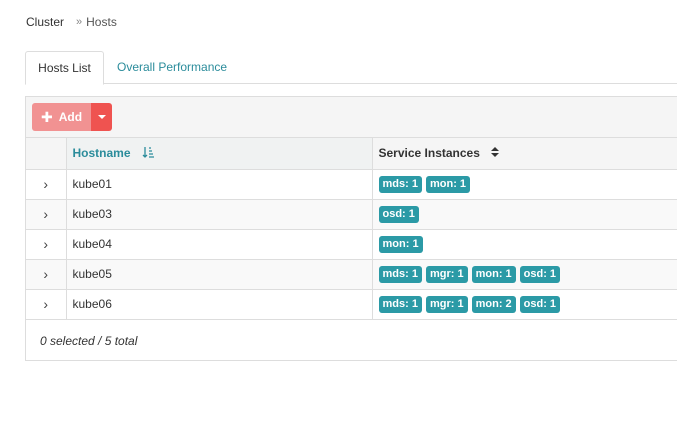  What do you see at coordinates (493, 304) in the screenshot?
I see `service-badge: mon: 2` at bounding box center [493, 304].